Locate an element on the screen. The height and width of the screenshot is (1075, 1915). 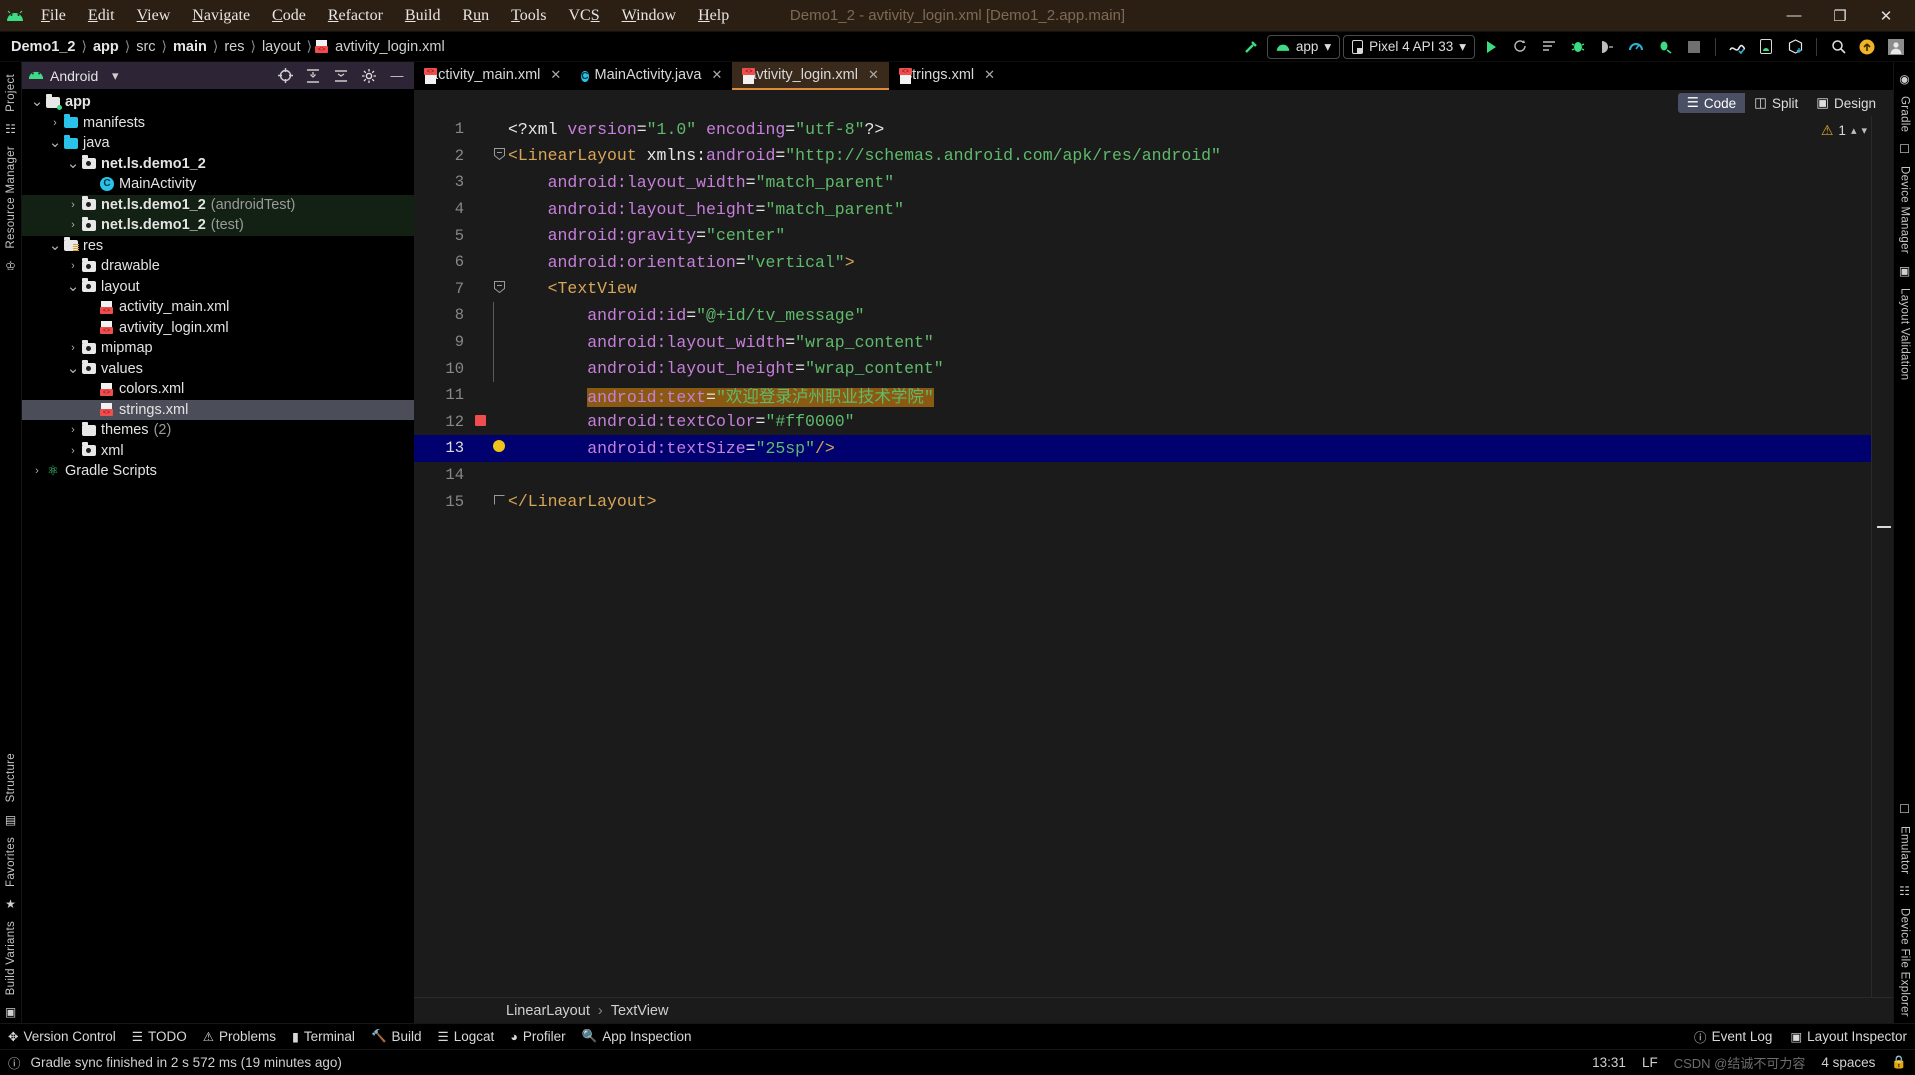
maximize-button: ❐ is located at coordinates (1840, 16).